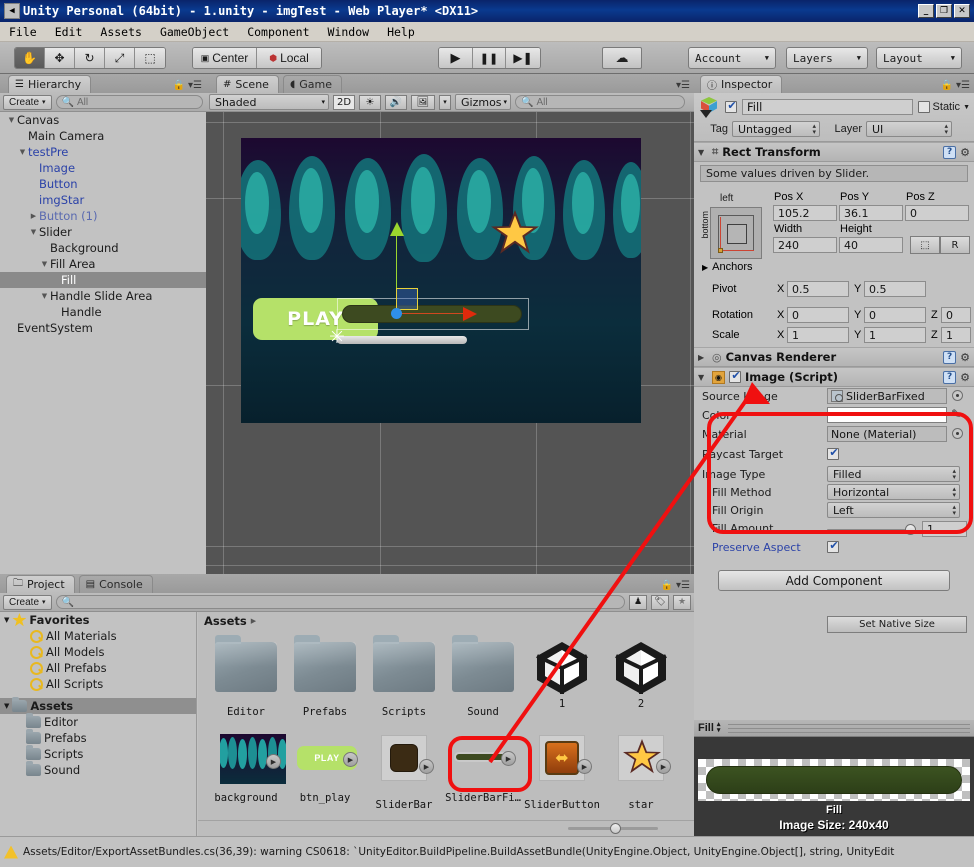 This screenshot has height=867, width=974. Describe the element at coordinates (871, 213) in the screenshot. I see `posy-input: 36.1` at that location.